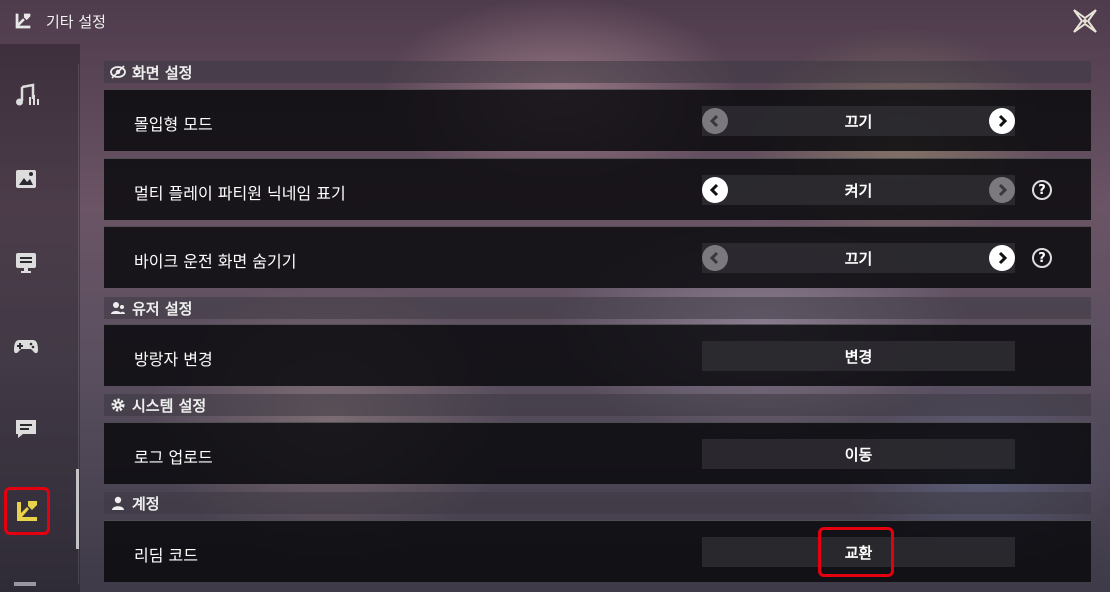  I want to click on section-system-settings: 시스템 설정, so click(597, 405).